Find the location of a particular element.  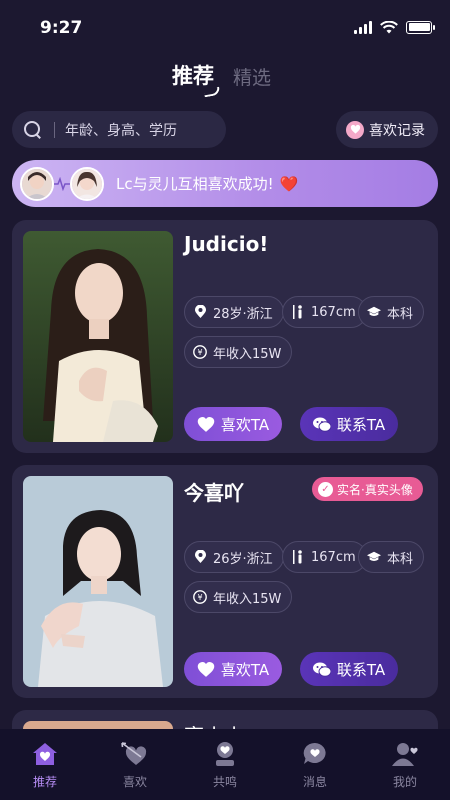

age-region-chip: 28岁·浙江 is located at coordinates (234, 312).